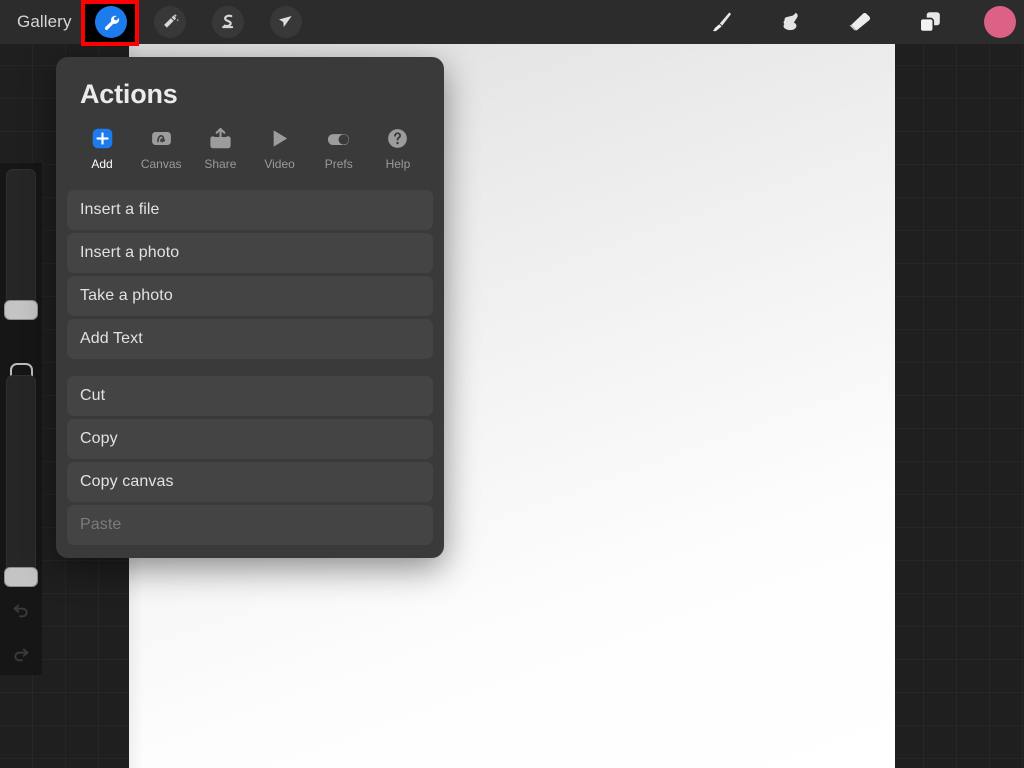 Image resolution: width=1024 pixels, height=768 pixels. What do you see at coordinates (250, 210) in the screenshot?
I see `menu-item-insert-a-file: Insert a file` at bounding box center [250, 210].